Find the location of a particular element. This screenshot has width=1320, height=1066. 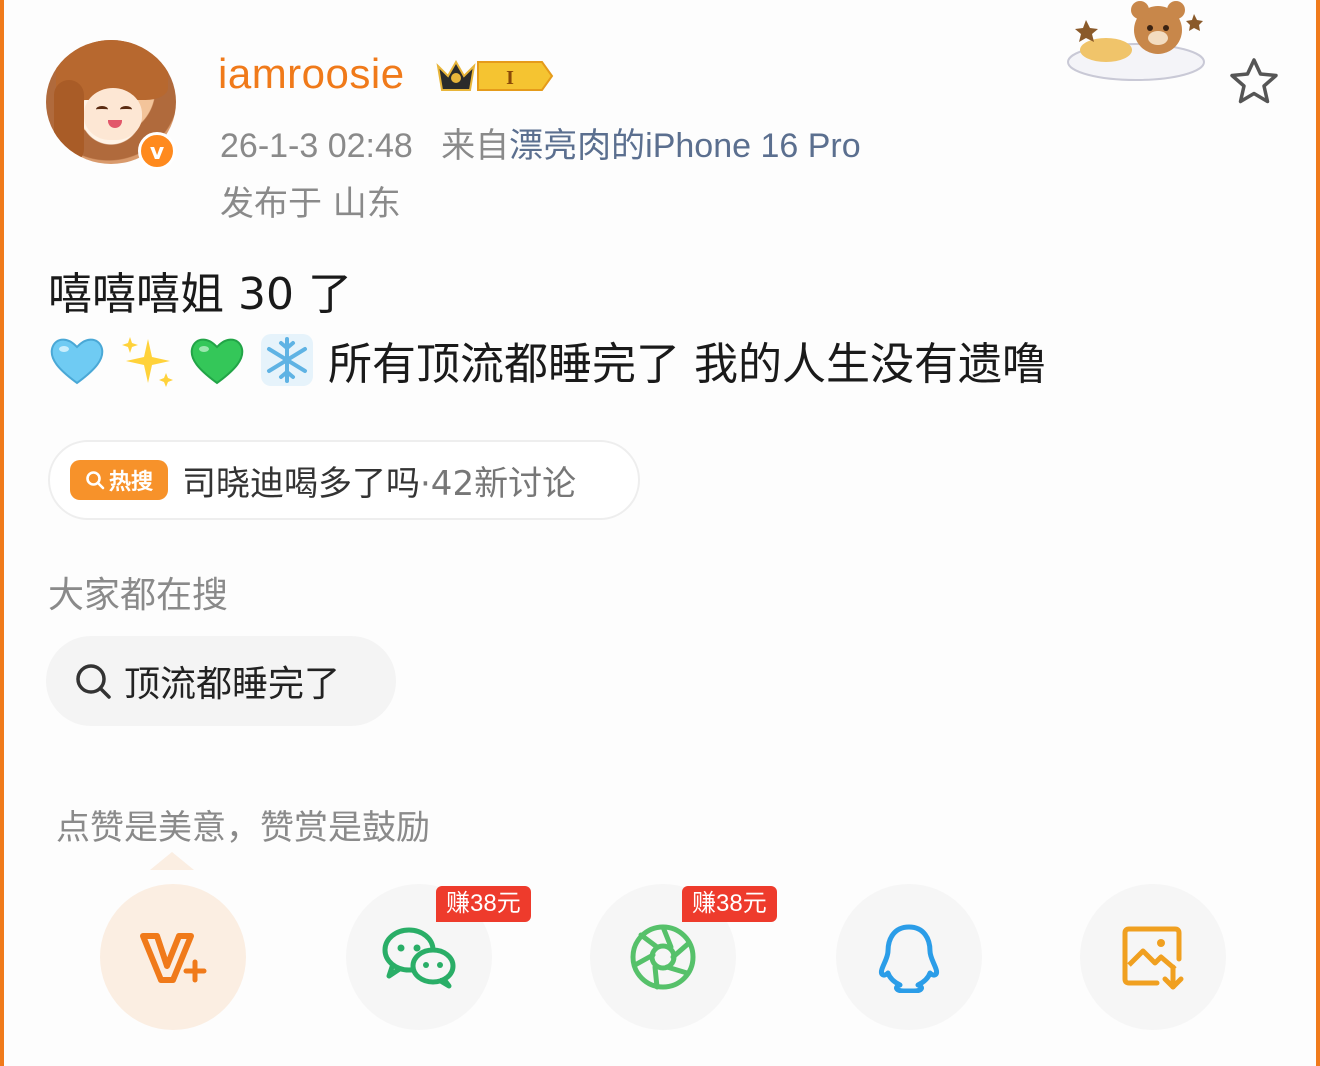

sparkles-icon is located at coordinates (147, 362).